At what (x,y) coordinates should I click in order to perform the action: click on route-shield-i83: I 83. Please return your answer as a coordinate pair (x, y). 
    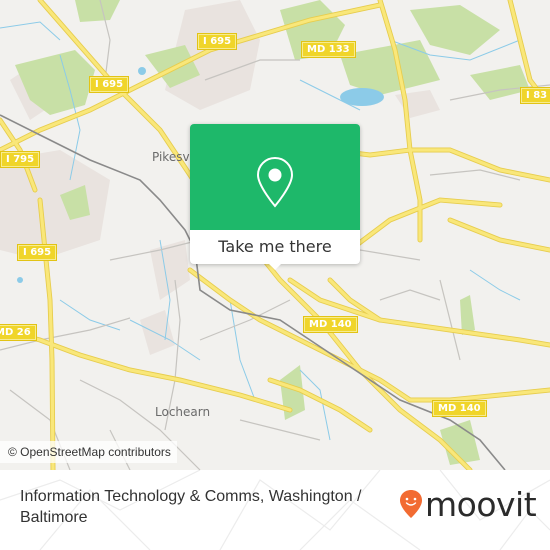
    Looking at the image, I should click on (534, 95).